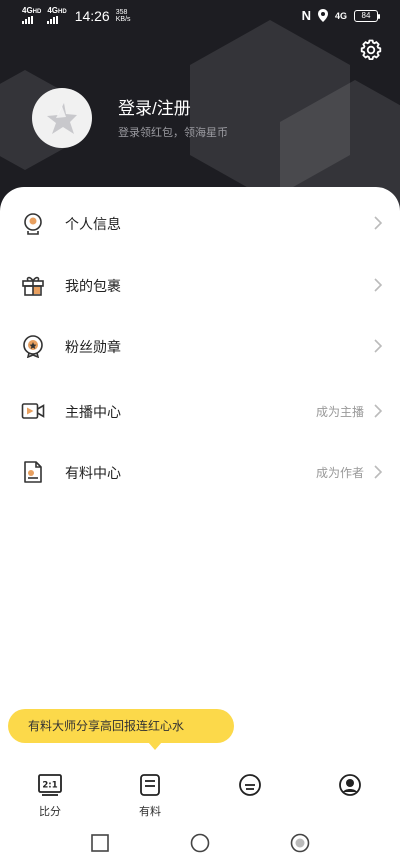 Image resolution: width=400 pixels, height=866 pixels. I want to click on menu-item-fan-medal: 粉丝勋章, so click(200, 346).